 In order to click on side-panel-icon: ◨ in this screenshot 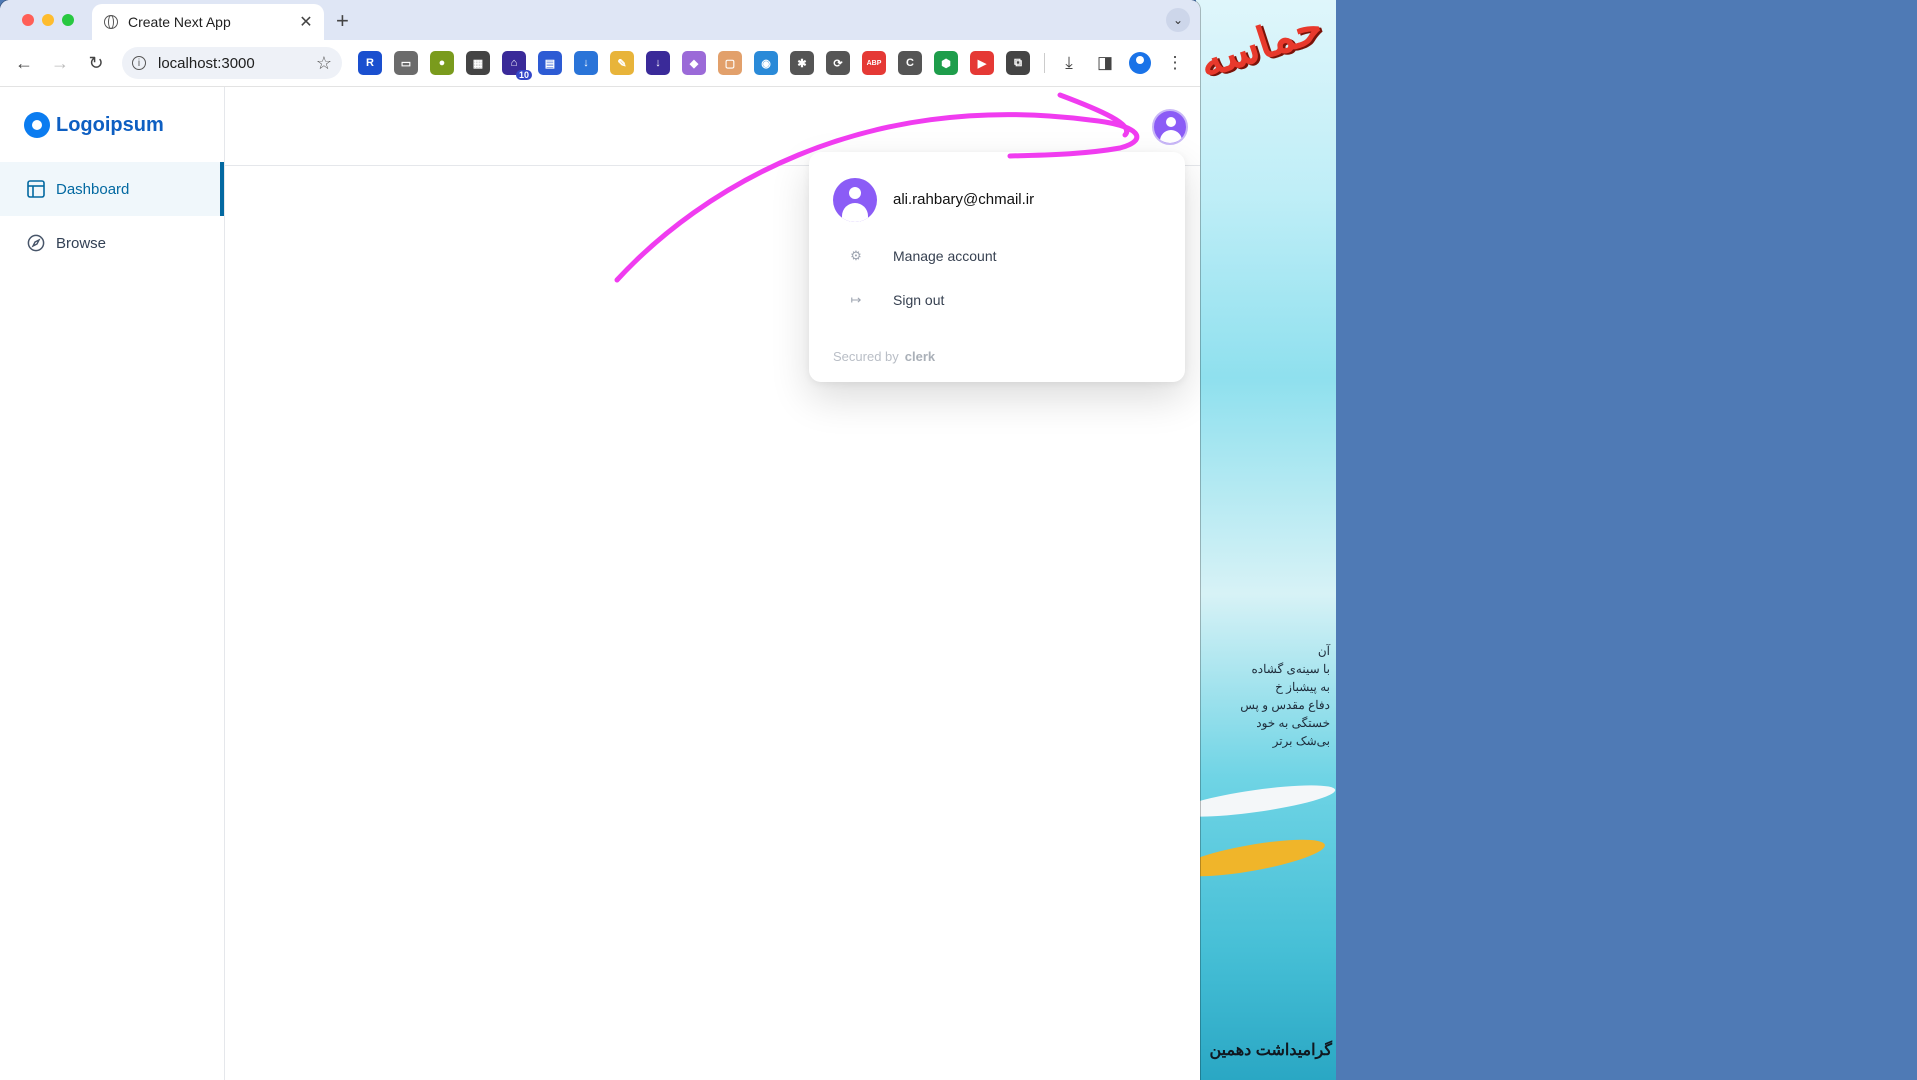, I will do `click(1105, 63)`.